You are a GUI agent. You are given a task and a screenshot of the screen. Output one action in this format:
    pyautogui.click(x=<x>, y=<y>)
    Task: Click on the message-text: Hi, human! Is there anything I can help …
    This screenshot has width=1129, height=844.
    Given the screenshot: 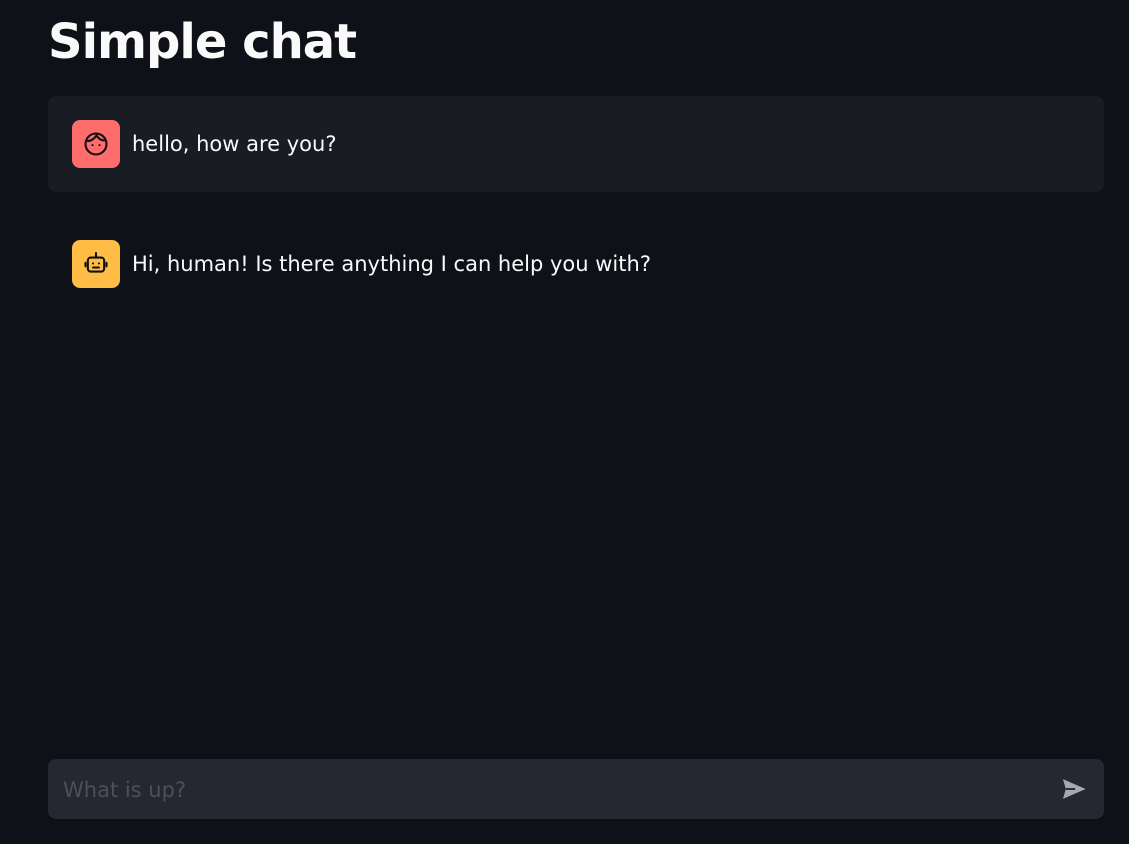 What is the action you would take?
    pyautogui.click(x=391, y=264)
    